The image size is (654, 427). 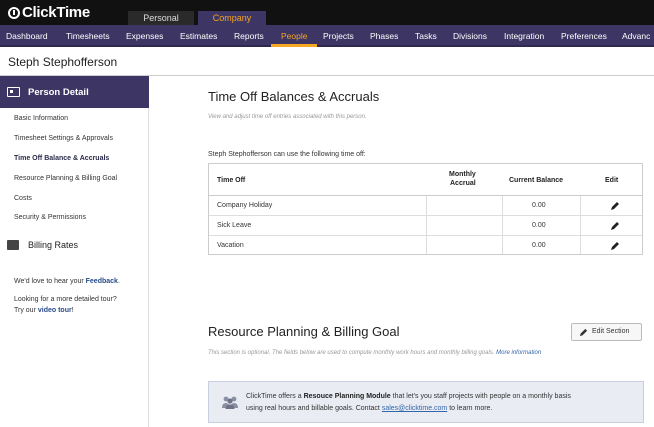 I want to click on section-title-resource: Resource Planning & Billing Goal, so click(x=304, y=331).